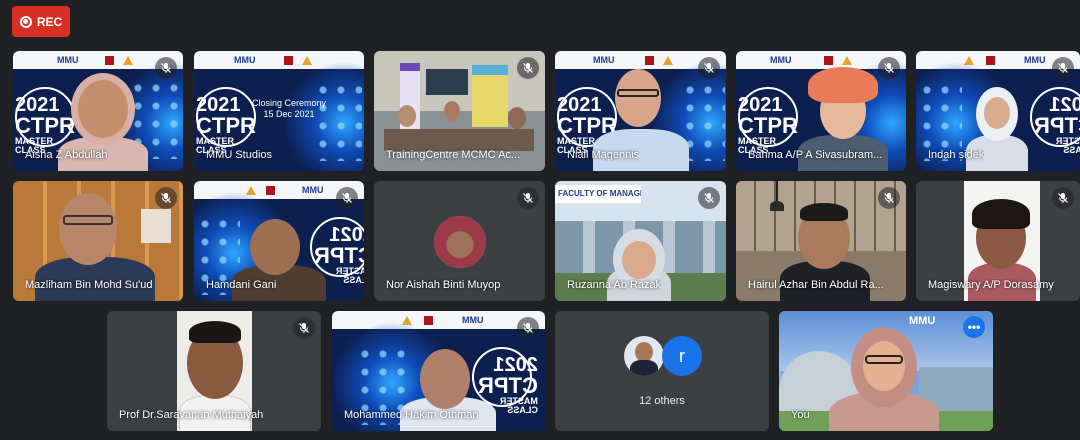 This screenshot has height=440, width=1080. I want to click on others-count: 12 others, so click(662, 401).